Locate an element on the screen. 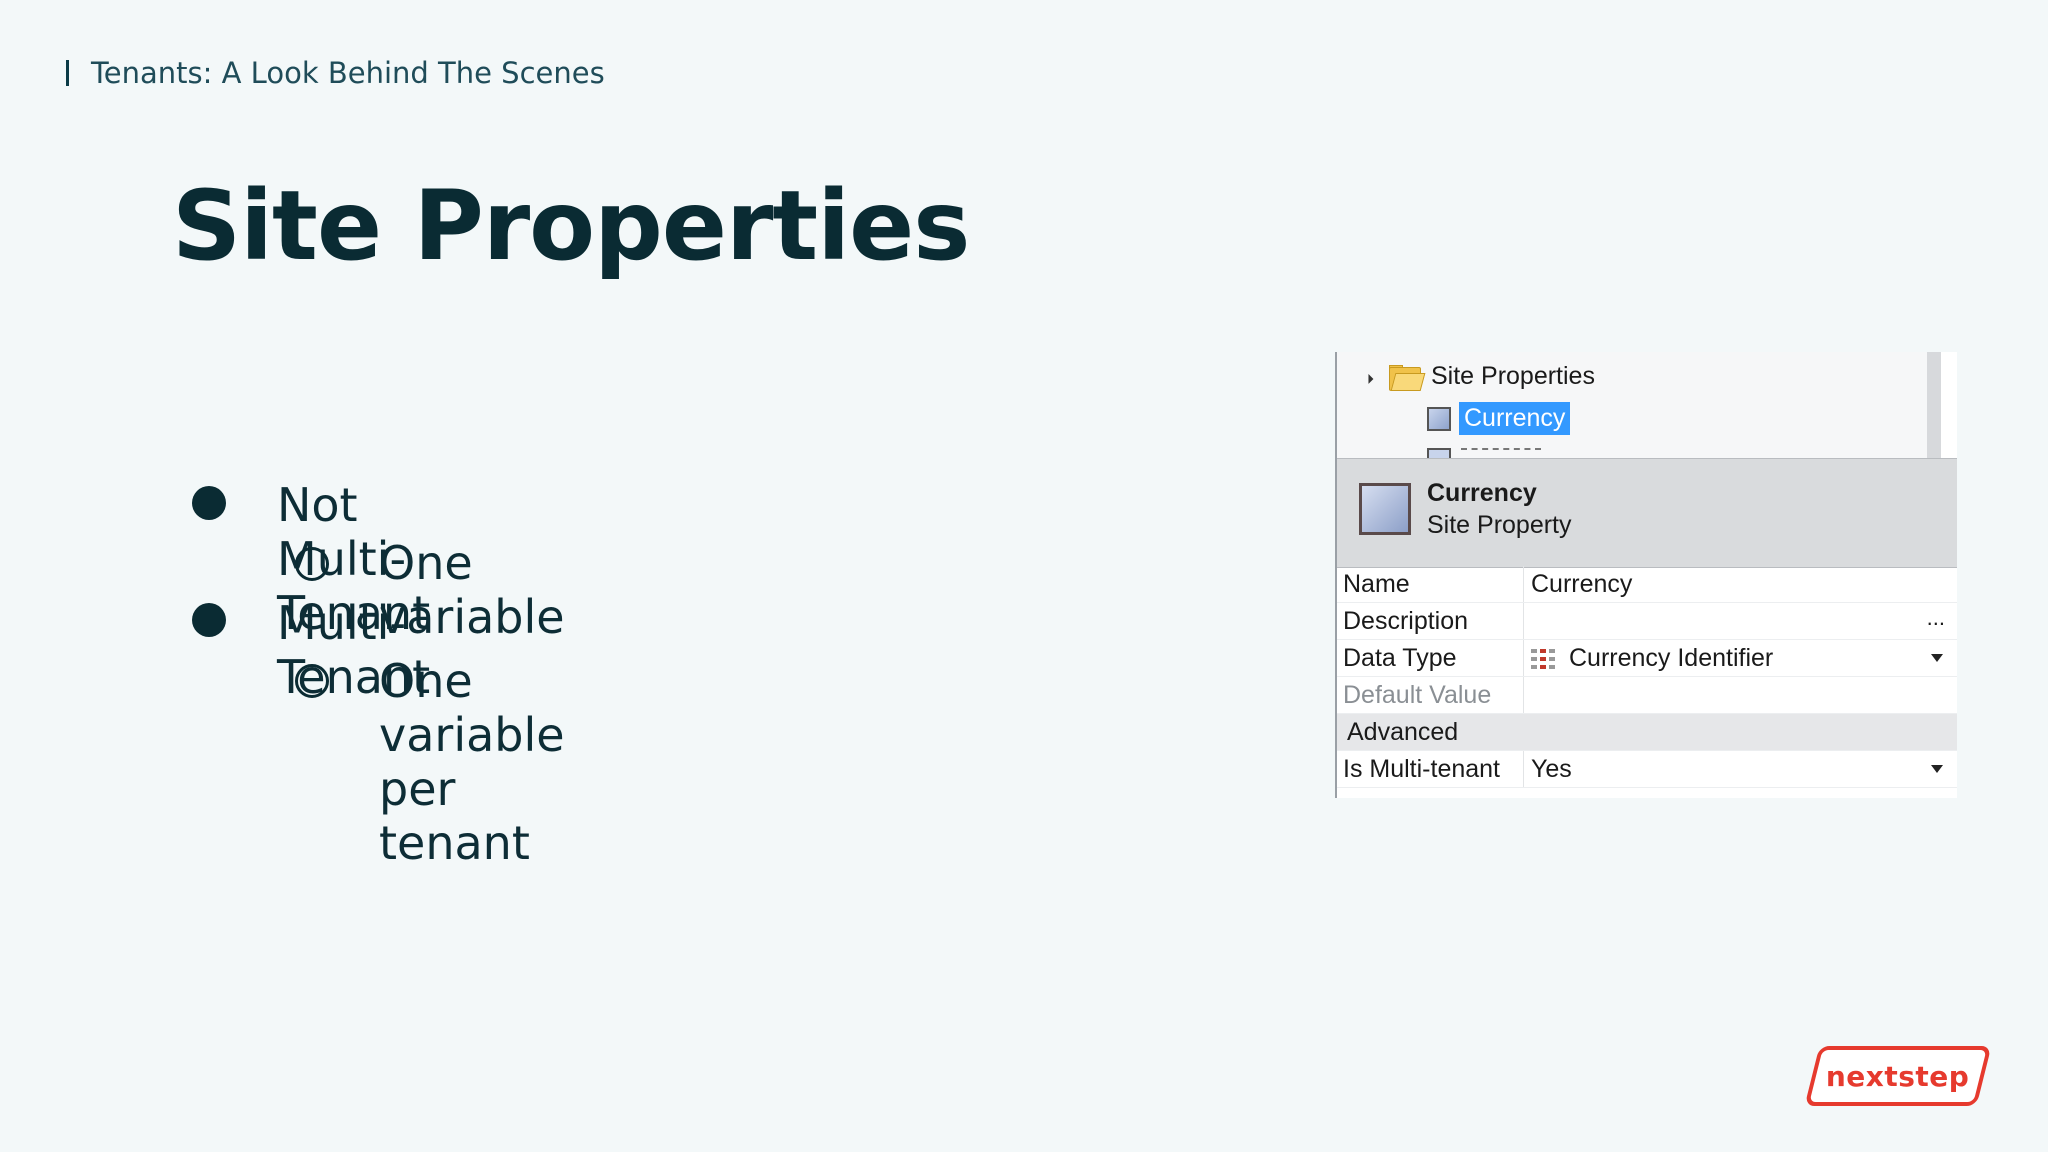 Image resolution: width=2048 pixels, height=1152 pixels. property-value-container: Currency Identifier is located at coordinates (1652, 658).